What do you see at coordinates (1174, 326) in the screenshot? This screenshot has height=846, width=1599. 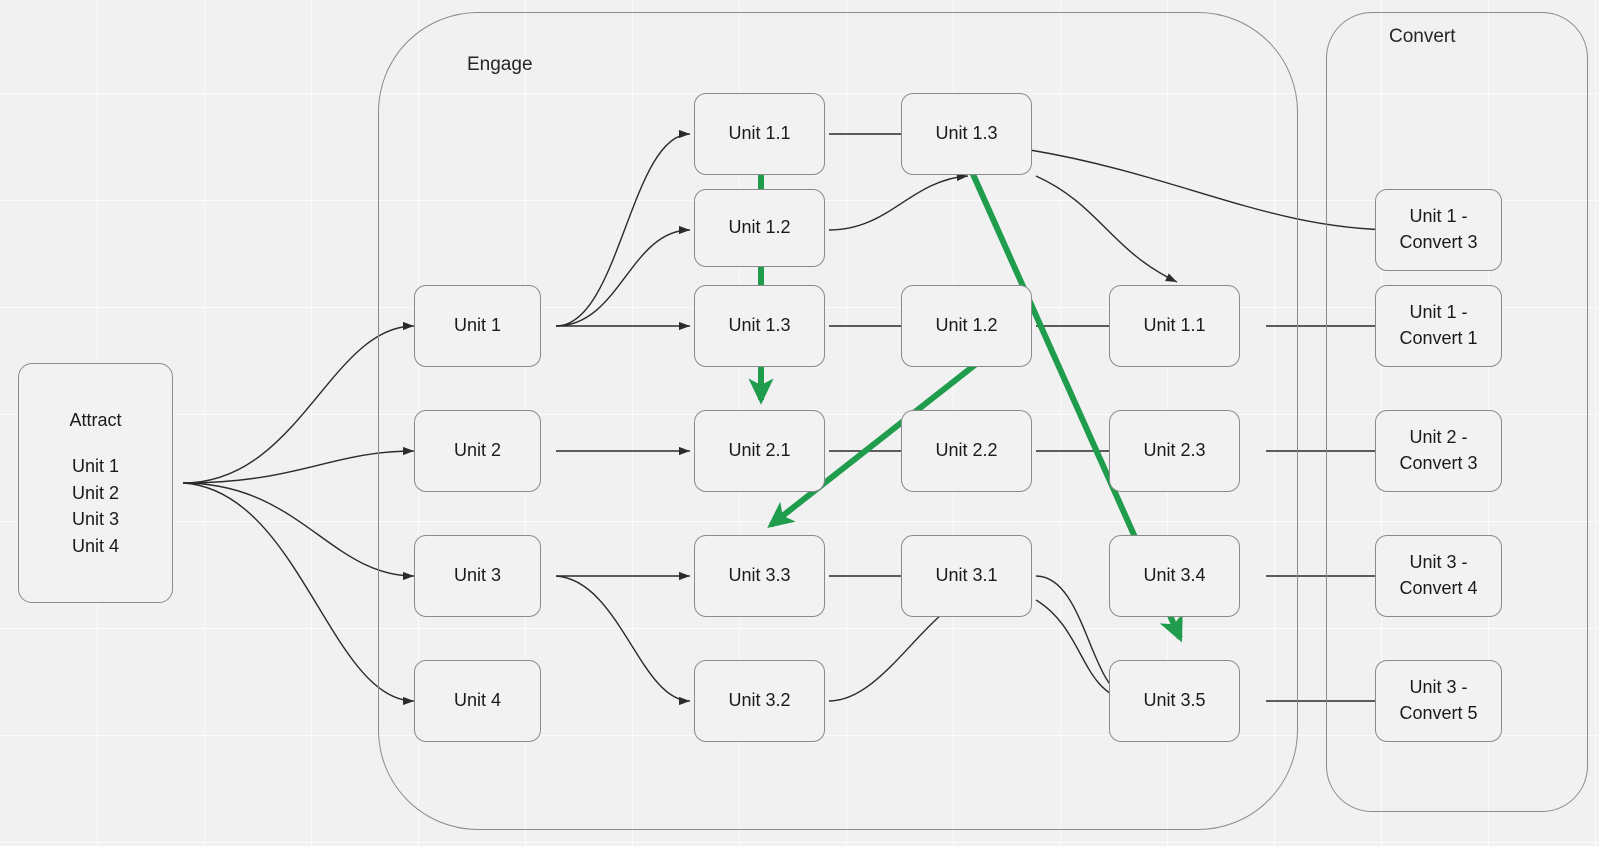 I see `node-engage-col4-unit-1-1: Unit 1.1` at bounding box center [1174, 326].